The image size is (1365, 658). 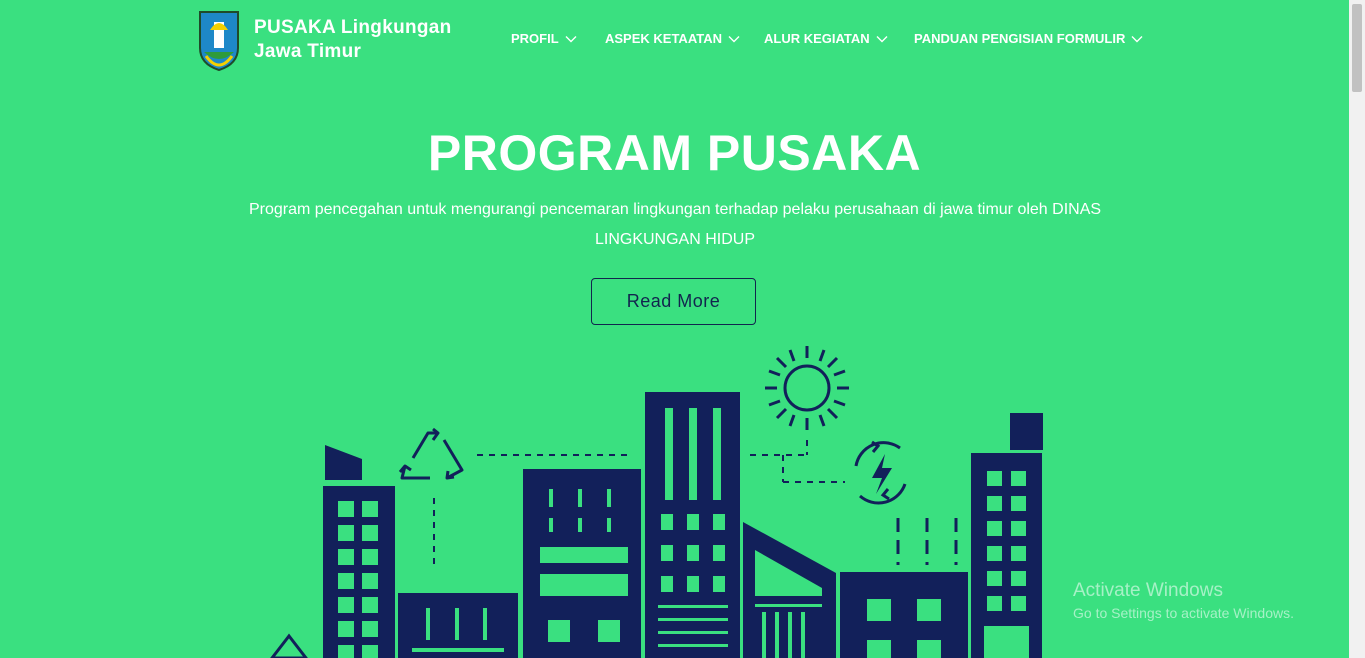 I want to click on page-scrollbar, so click(x=1357, y=329).